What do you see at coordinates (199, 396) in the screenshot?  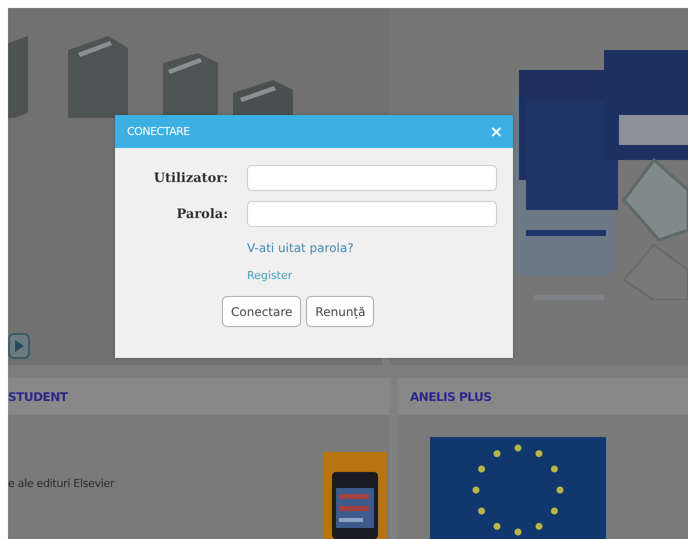 I see `section-title: STUDENT` at bounding box center [199, 396].